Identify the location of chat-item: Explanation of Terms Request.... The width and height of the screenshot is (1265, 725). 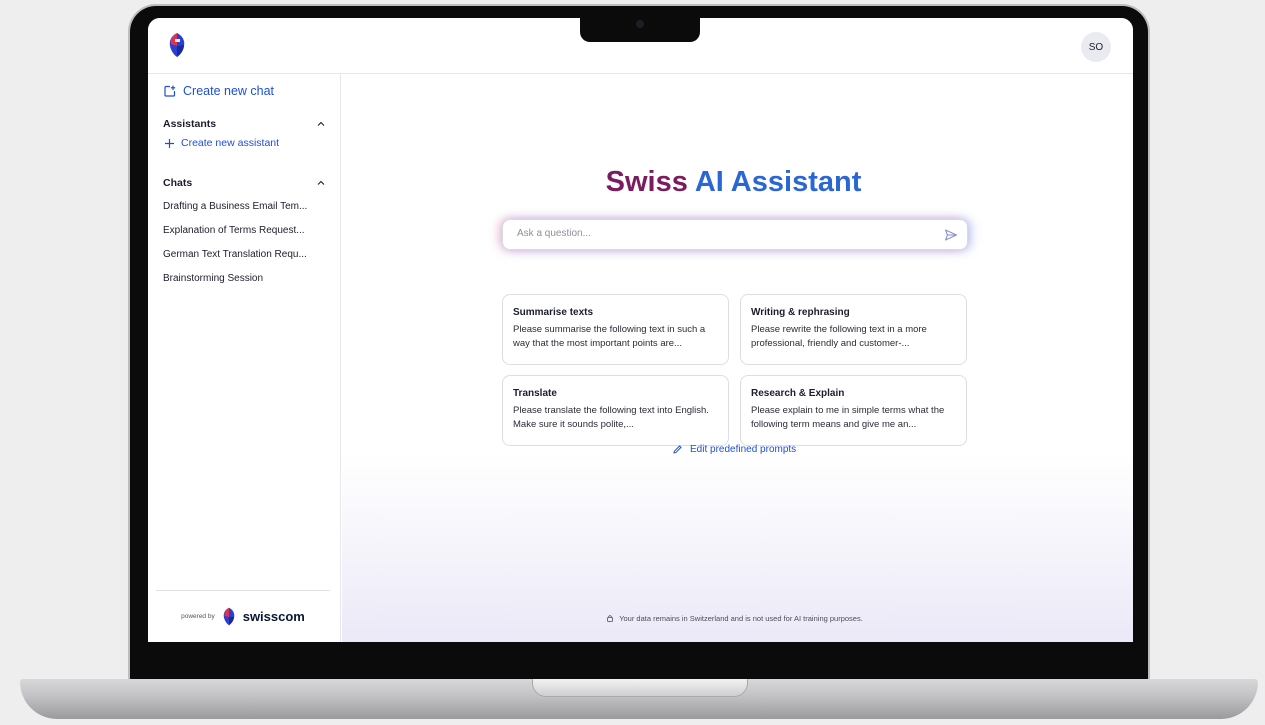
(245, 230).